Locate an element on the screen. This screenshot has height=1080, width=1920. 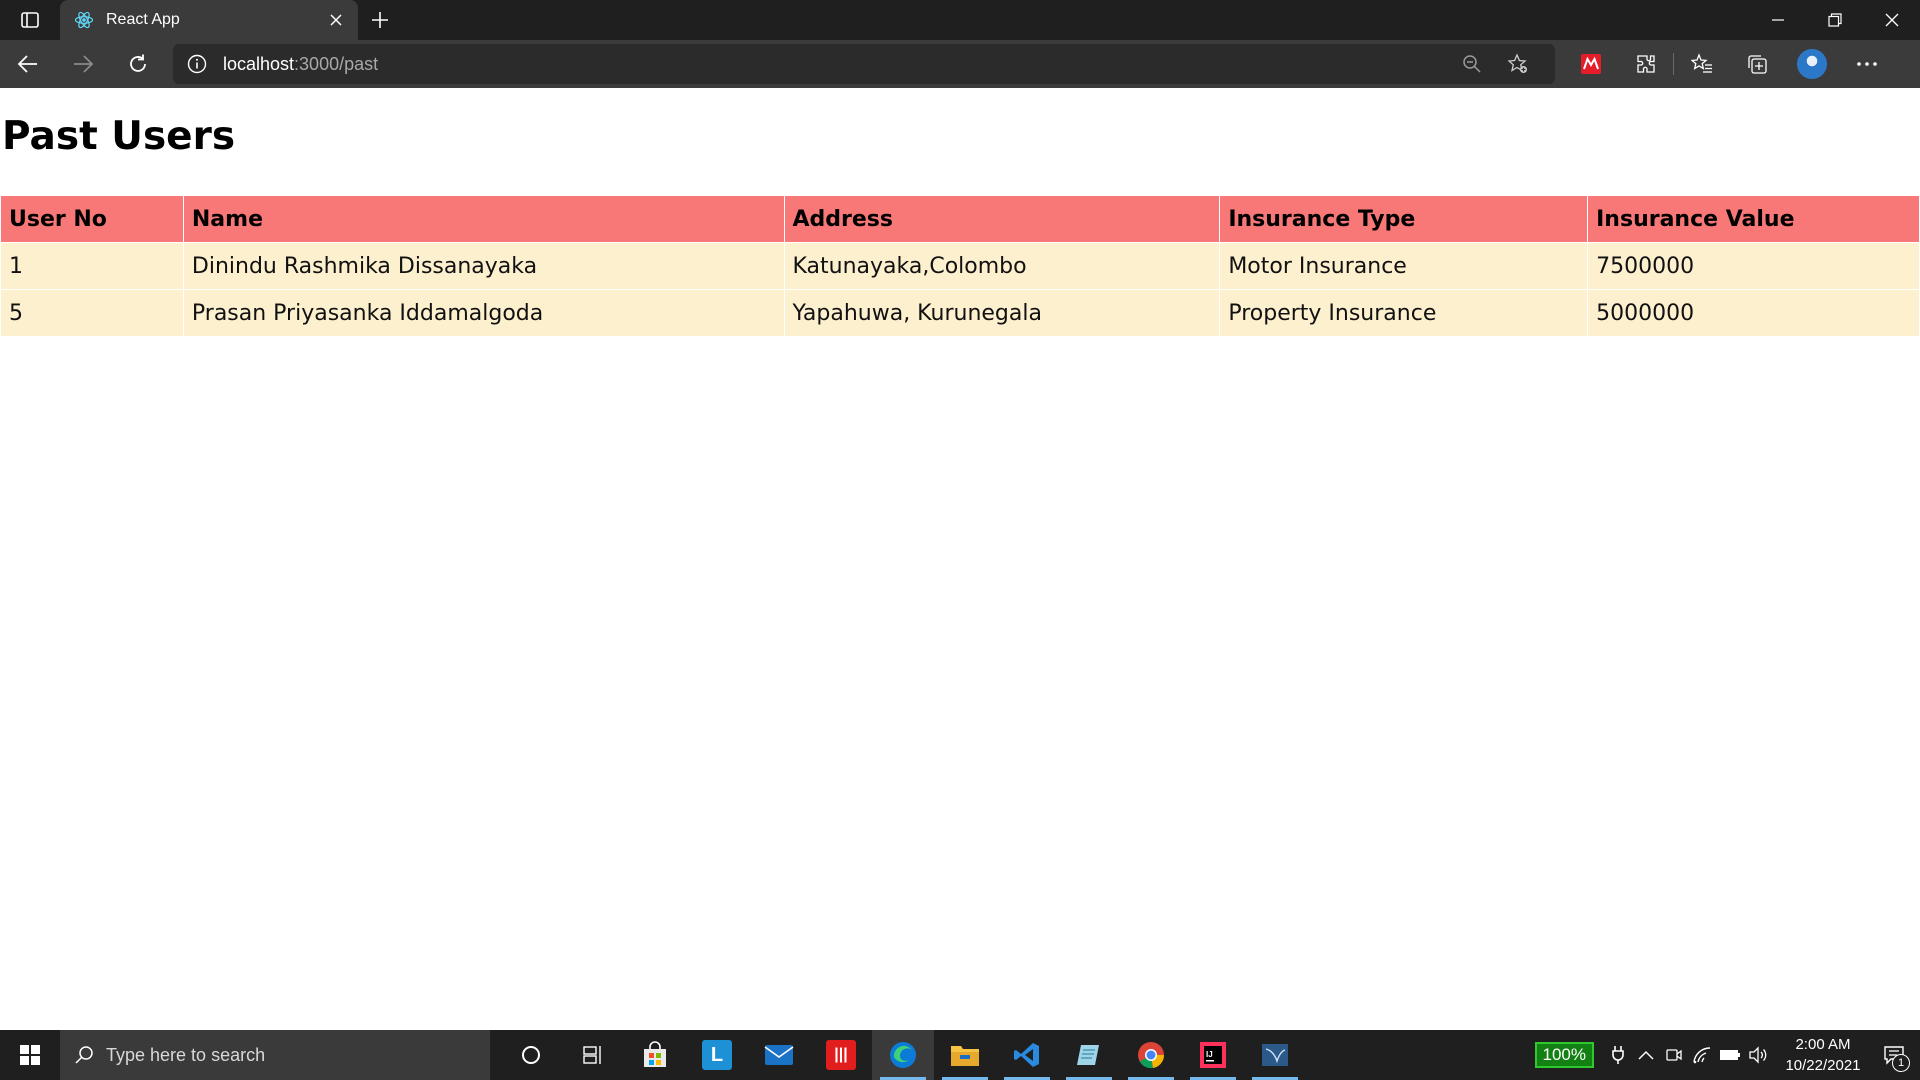
system-tray: 100% 2:00 AM 10/22/2021 1 is located at coordinates (1727, 1055).